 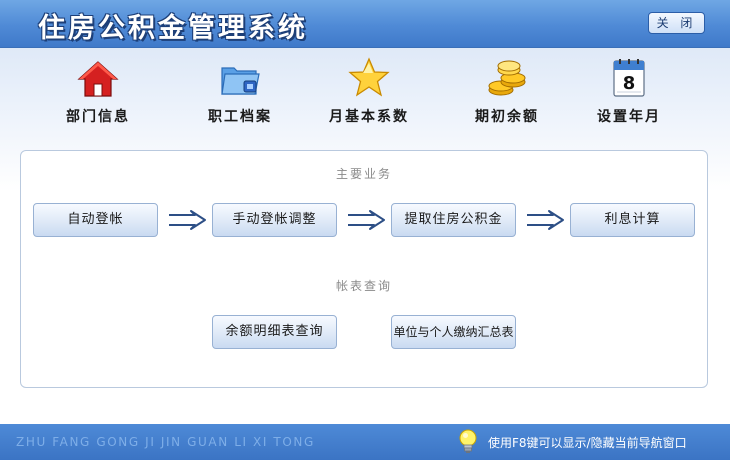 I want to click on withdraw-fund-button: 提取住房公积金, so click(x=453, y=220).